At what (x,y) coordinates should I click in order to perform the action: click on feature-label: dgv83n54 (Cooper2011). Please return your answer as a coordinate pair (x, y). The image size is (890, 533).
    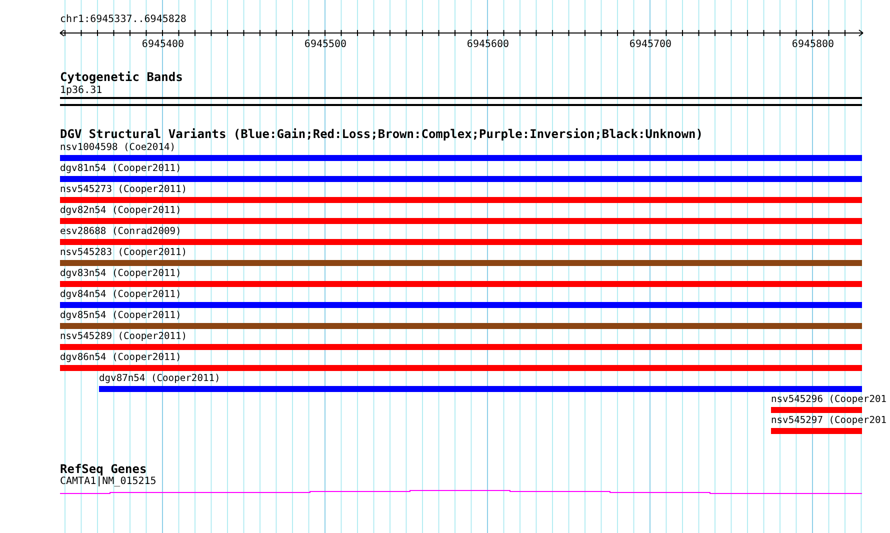
    Looking at the image, I should click on (121, 273).